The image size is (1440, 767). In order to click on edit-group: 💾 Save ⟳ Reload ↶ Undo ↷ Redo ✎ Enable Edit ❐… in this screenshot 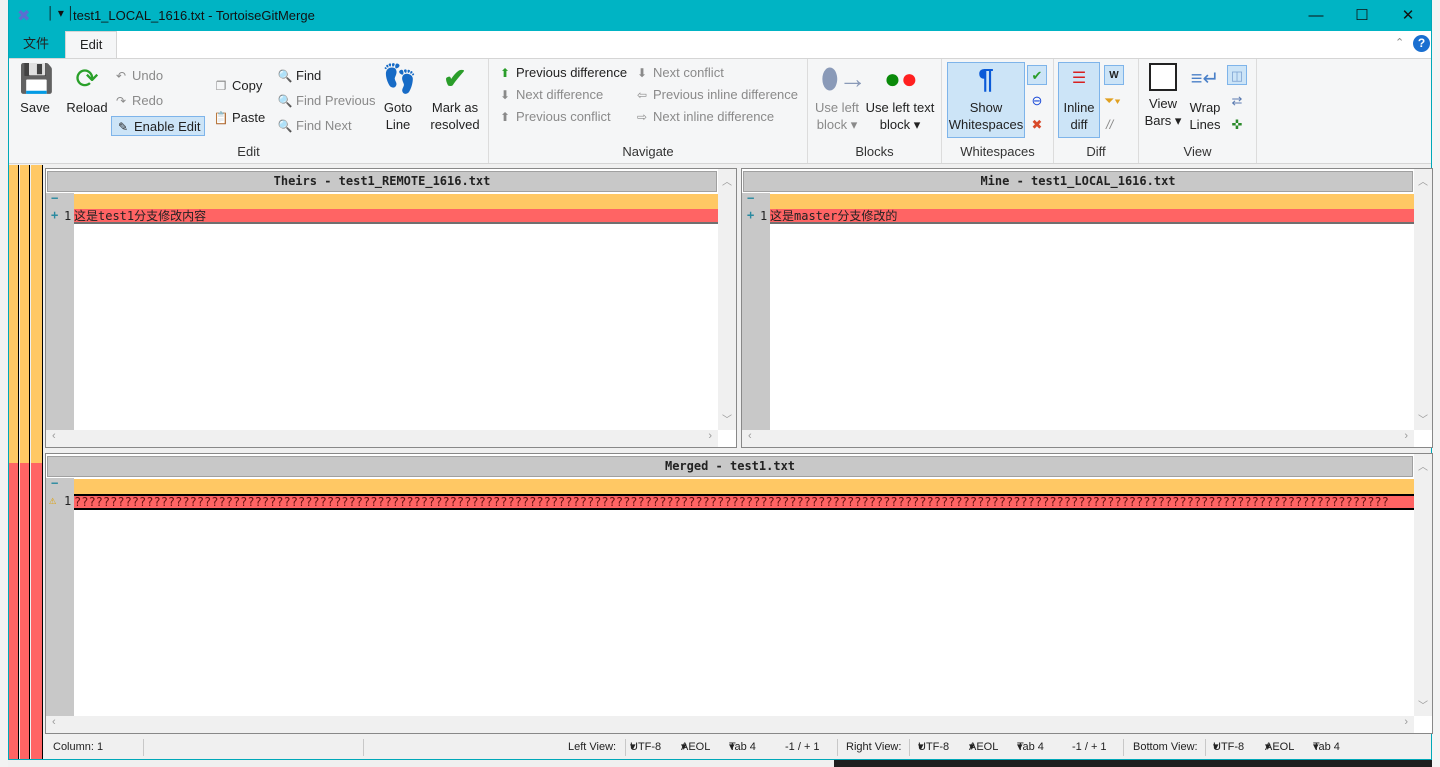, I will do `click(249, 111)`.